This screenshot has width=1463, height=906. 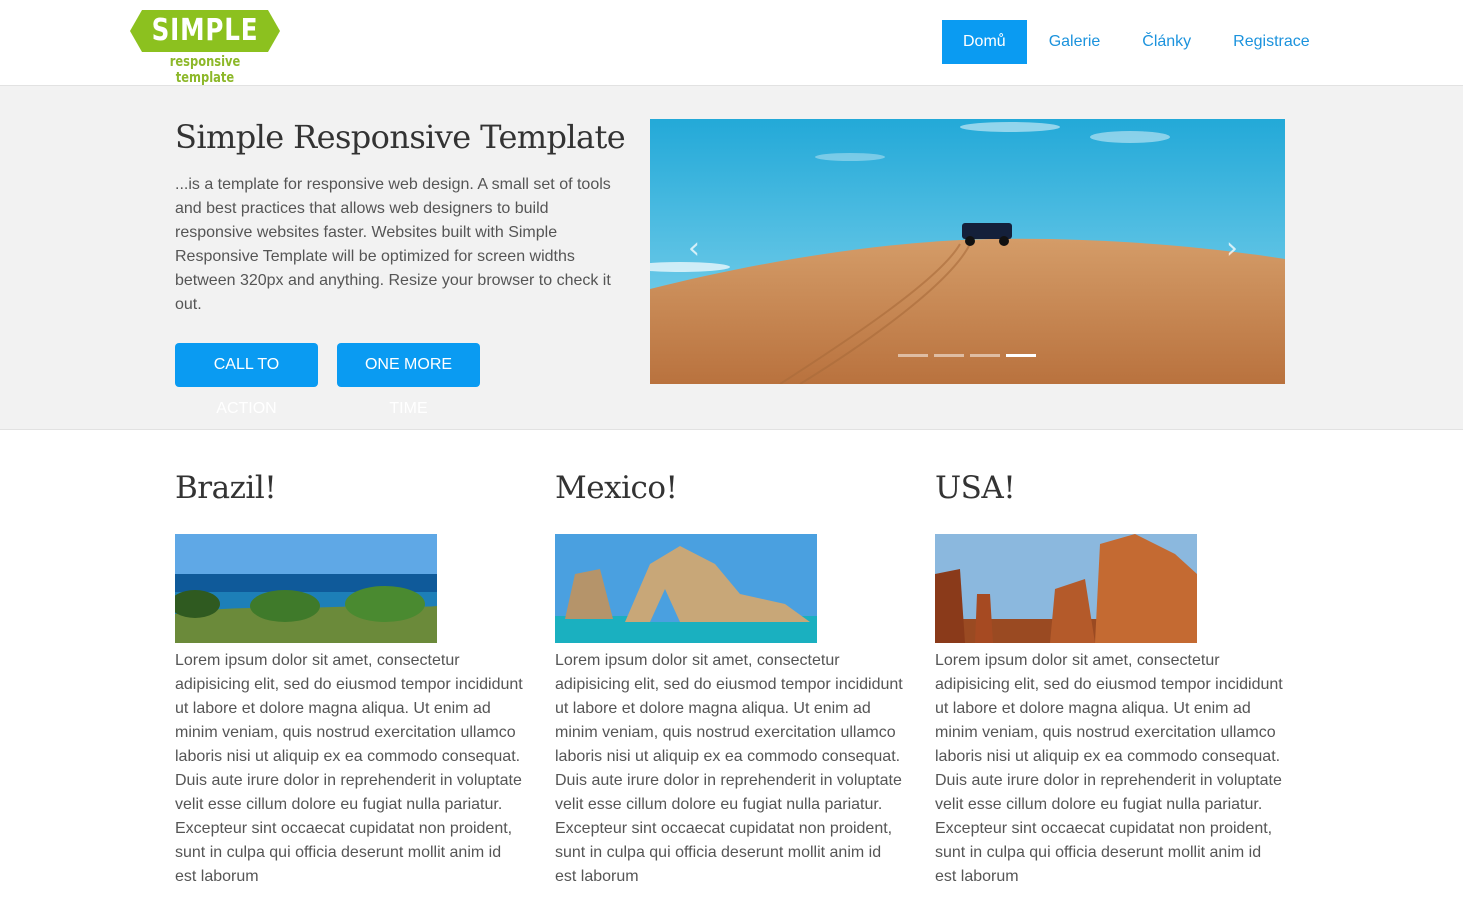 I want to click on slider-next-icon: ›, so click(x=1232, y=249).